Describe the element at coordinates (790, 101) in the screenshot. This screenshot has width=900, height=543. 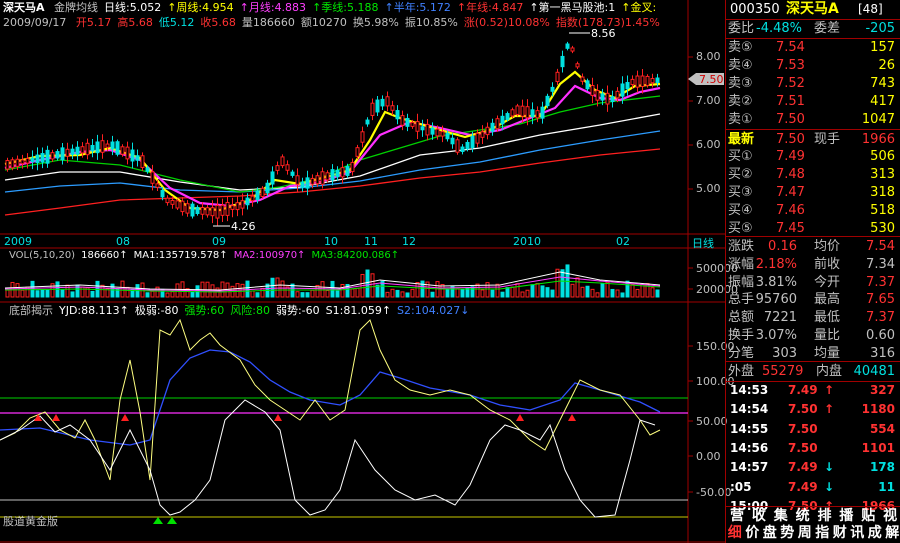
I see `sell-price: 7.51` at that location.